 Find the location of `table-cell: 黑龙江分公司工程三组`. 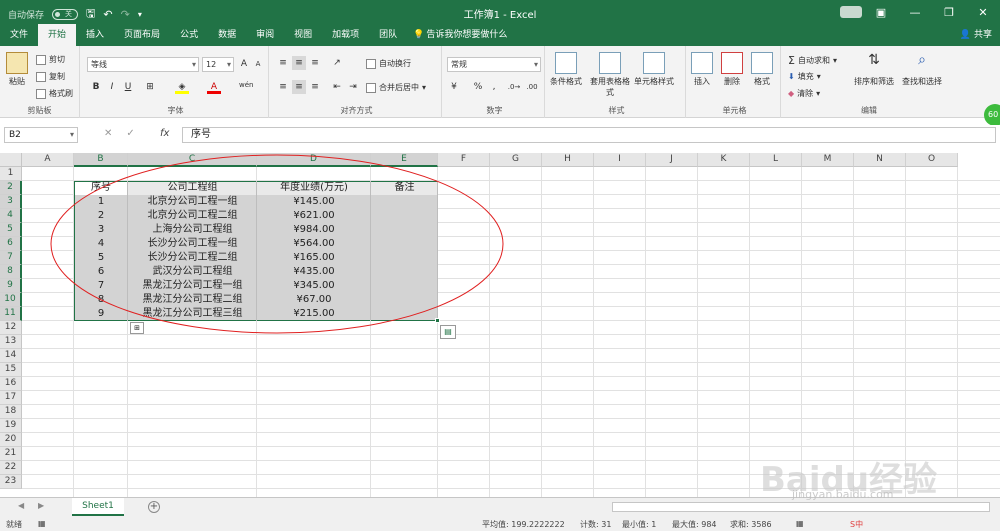

table-cell: 黑龙江分公司工程三组 is located at coordinates (192, 314).